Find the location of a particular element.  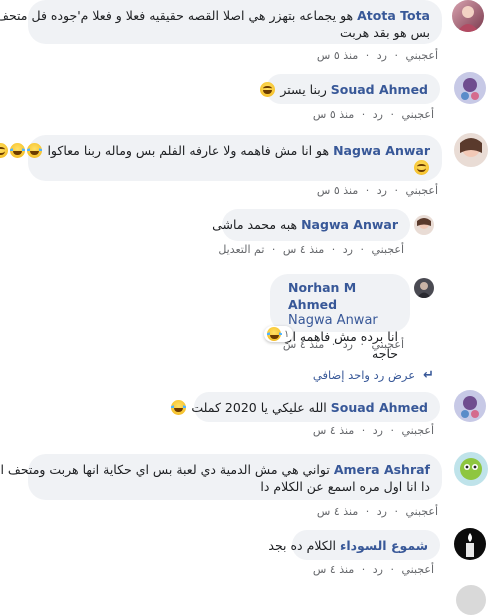

comment-author: Amera Ashraf is located at coordinates (382, 469).